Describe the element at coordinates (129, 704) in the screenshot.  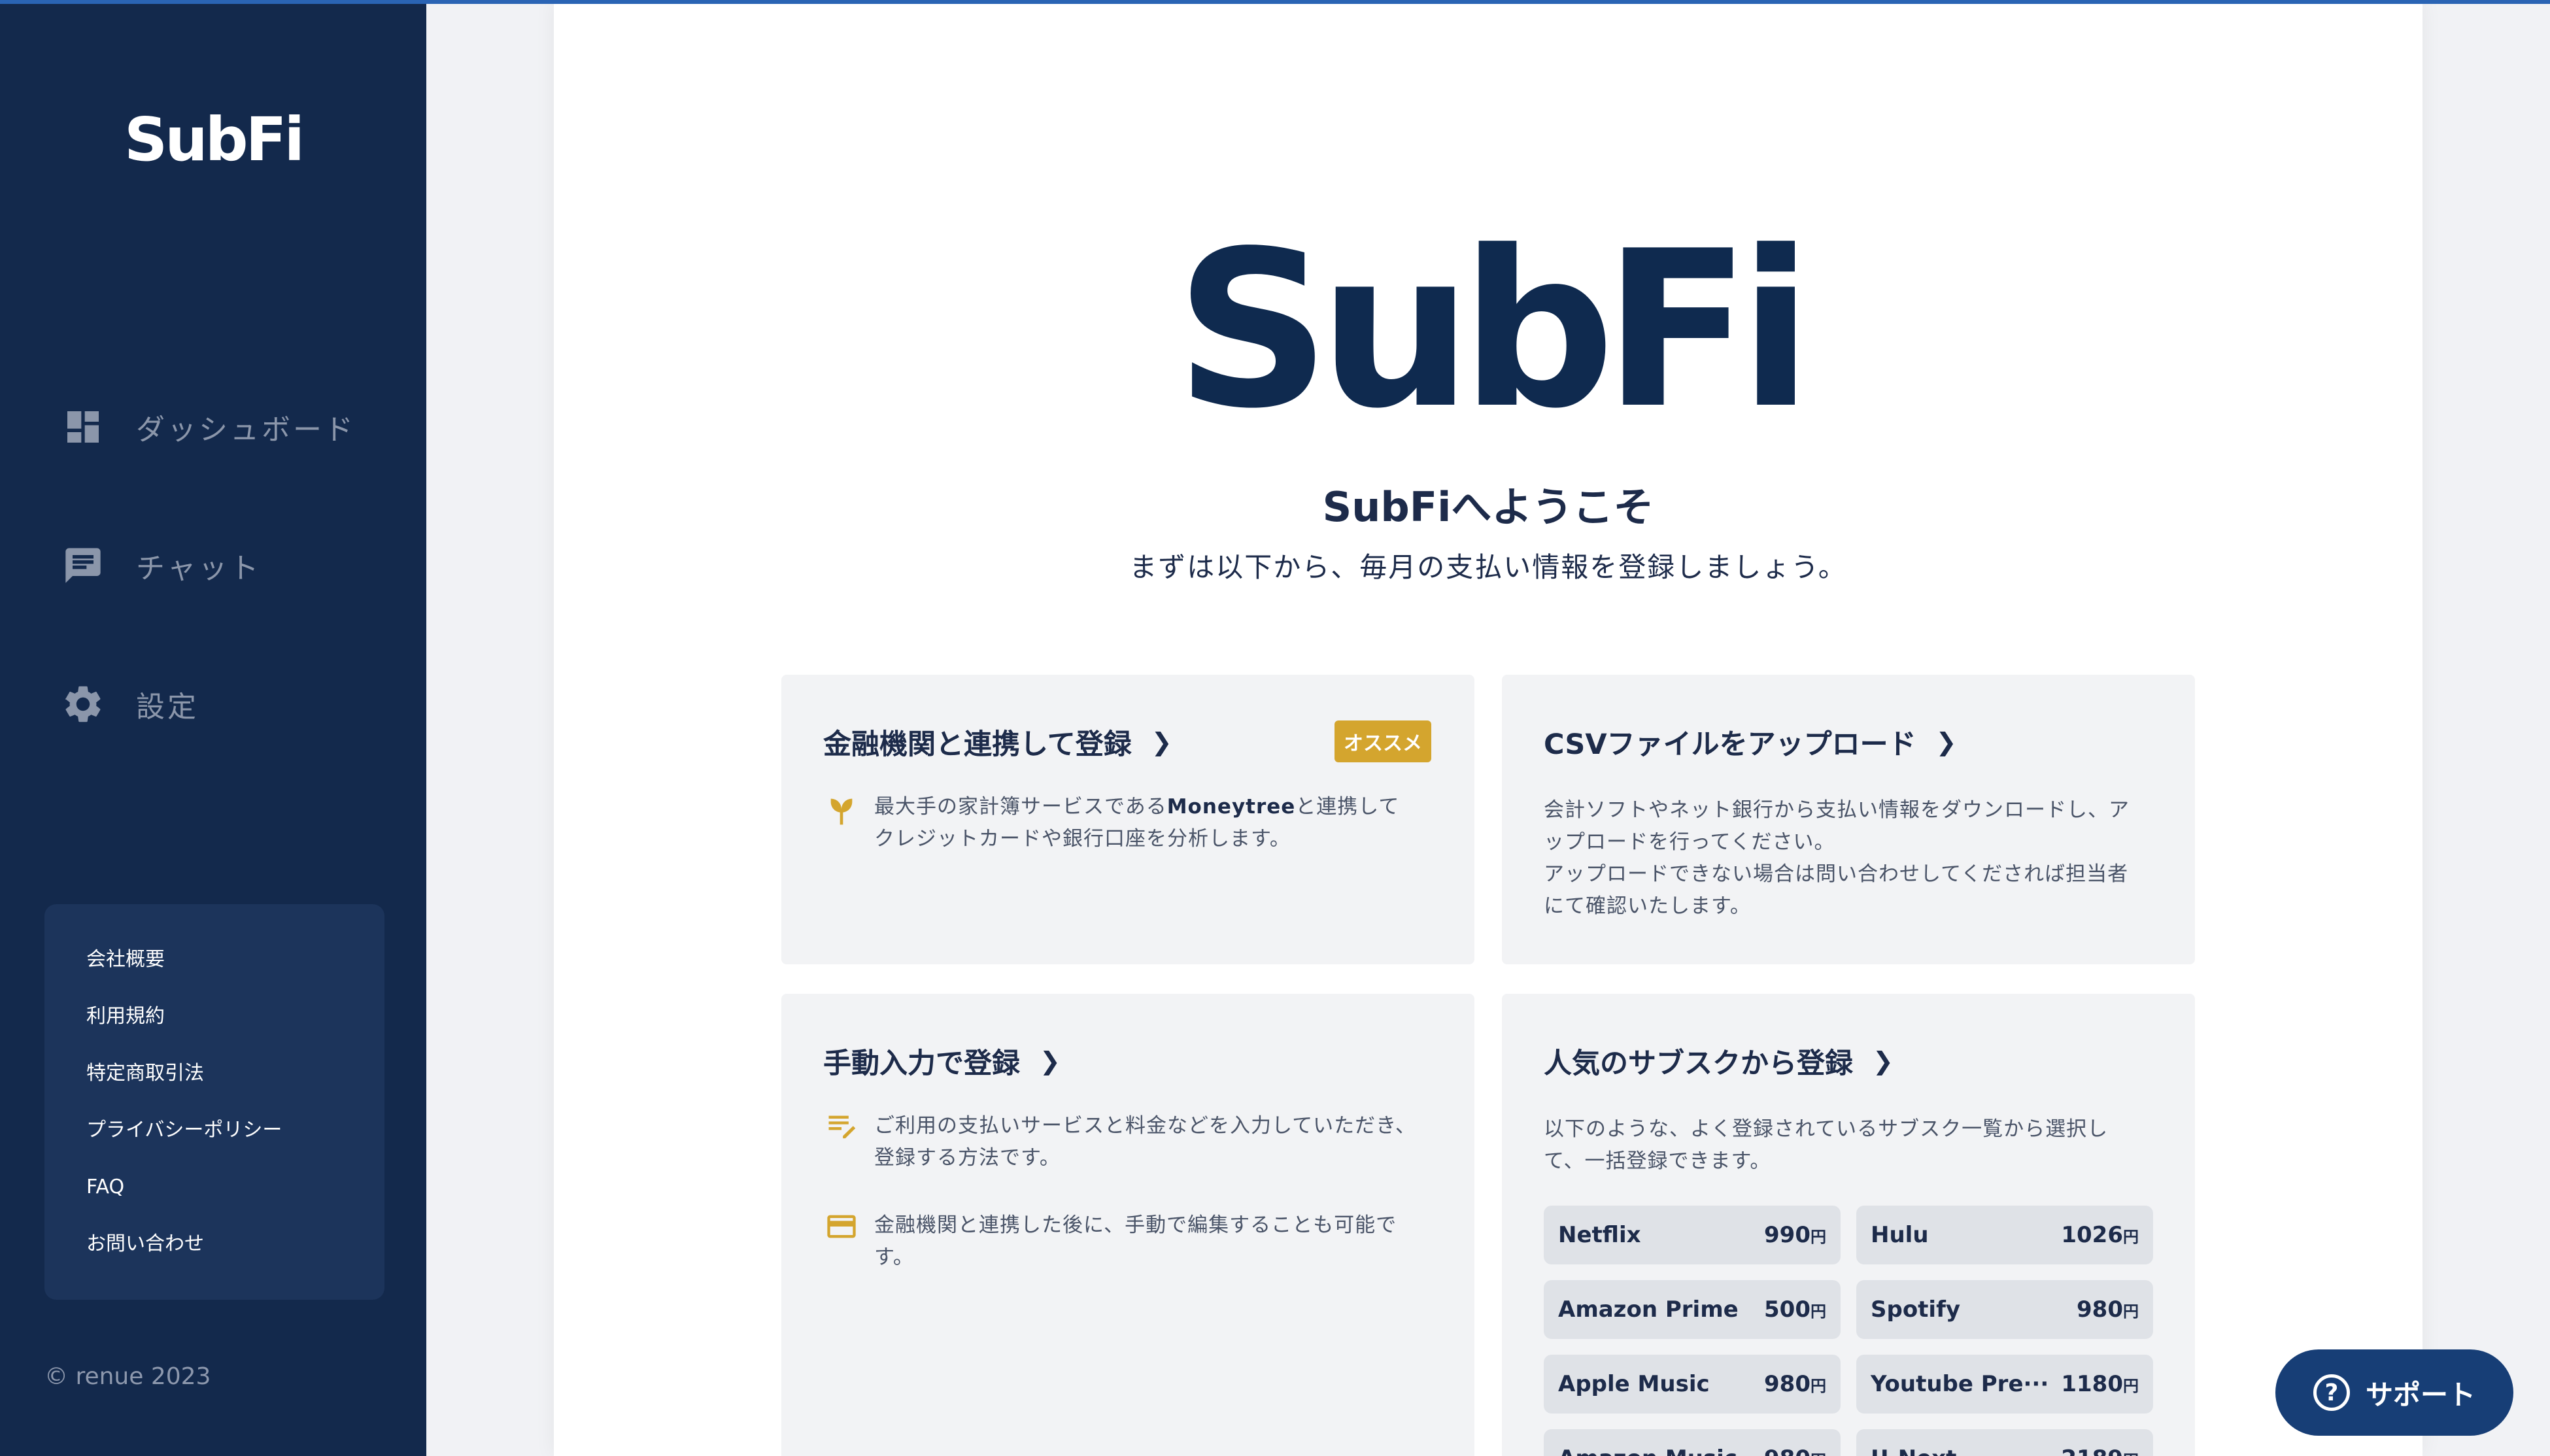
I see `sidebar-item-settings: 設定` at that location.